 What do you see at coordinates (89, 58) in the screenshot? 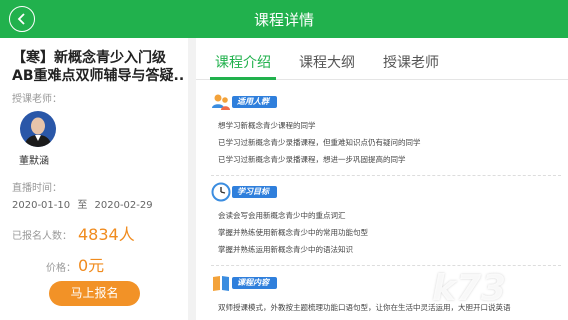
I see `course-title-line1: 【寒】新概念青少入门级` at bounding box center [89, 58].